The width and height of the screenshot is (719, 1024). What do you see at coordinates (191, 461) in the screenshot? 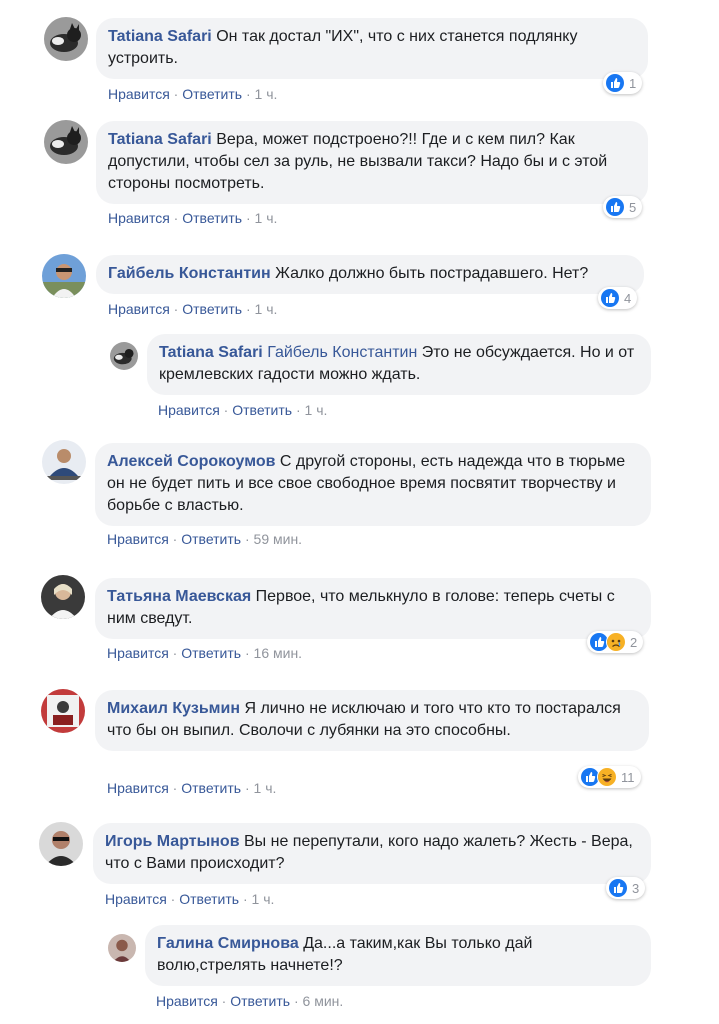
I see `comment-author: Алексей Сорокоумов` at bounding box center [191, 461].